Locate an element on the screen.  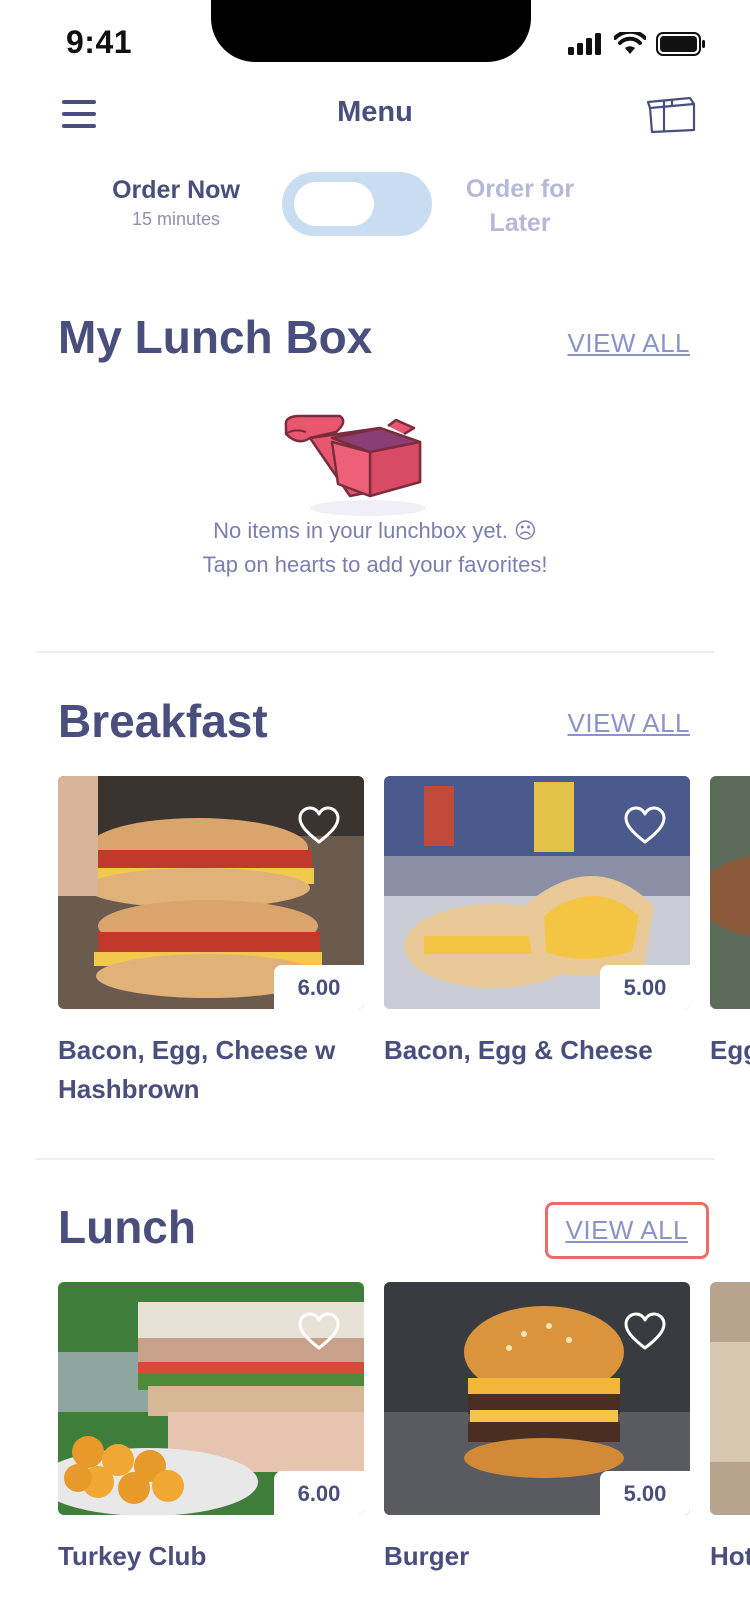
device-notch is located at coordinates (371, 31).